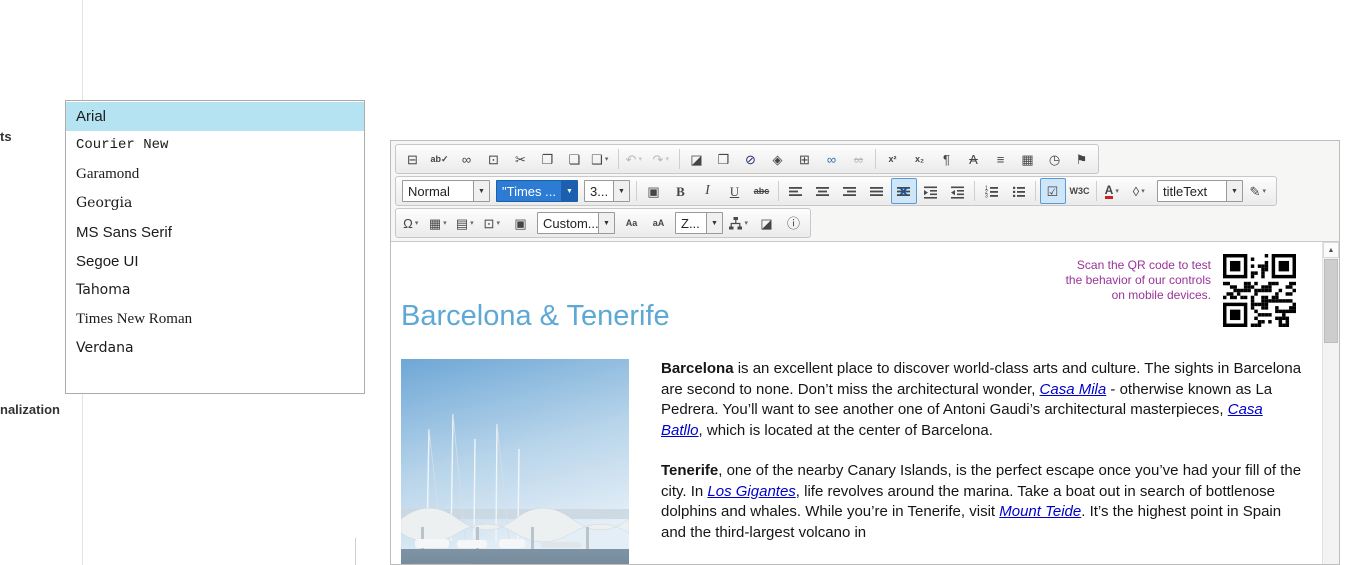 This screenshot has height=565, width=1353. What do you see at coordinates (1330, 403) in the screenshot?
I see `editor-scrollbar: ▲` at bounding box center [1330, 403].